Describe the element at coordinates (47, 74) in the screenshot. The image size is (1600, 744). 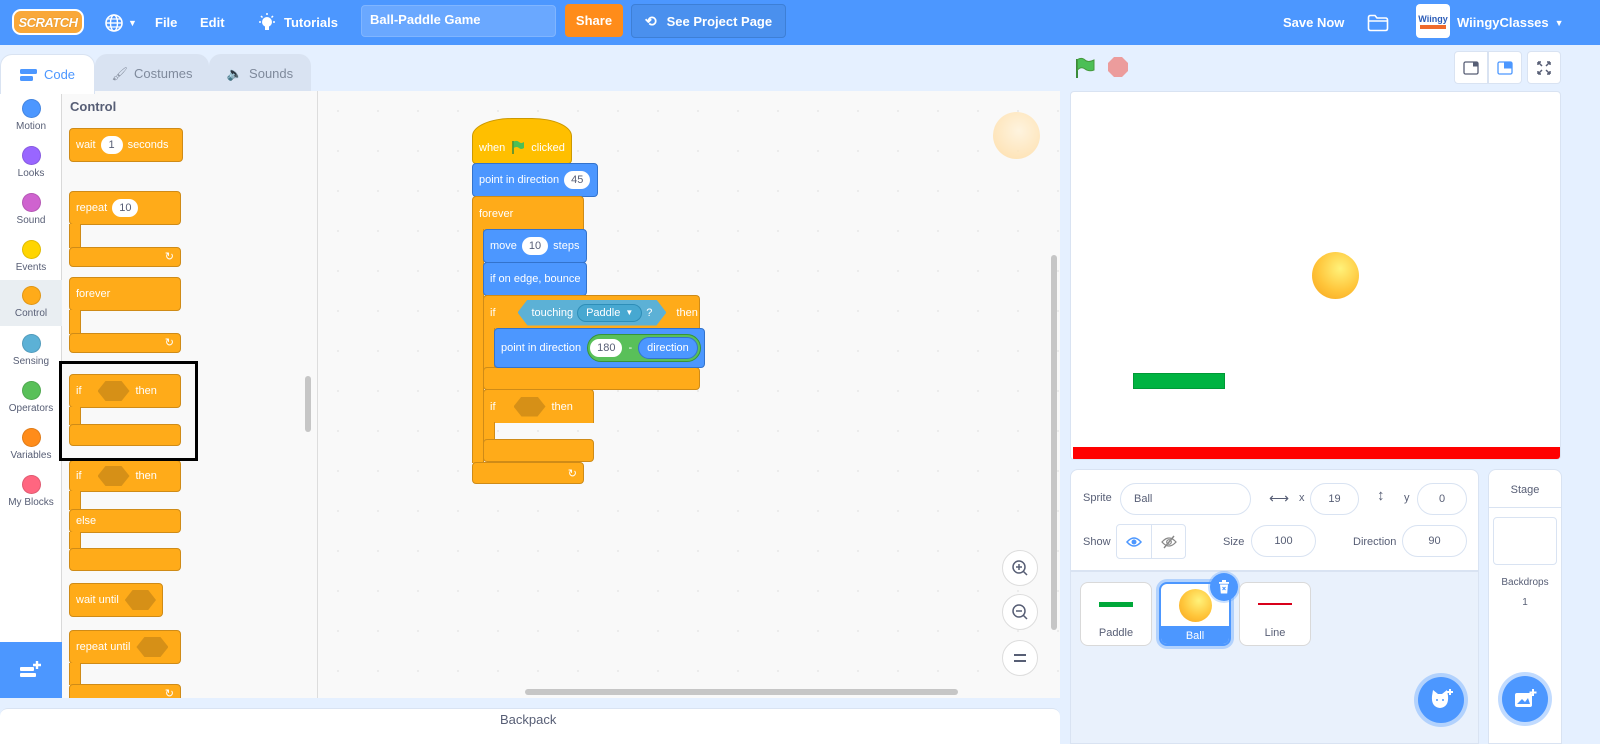
I see `tab-code: Code` at that location.